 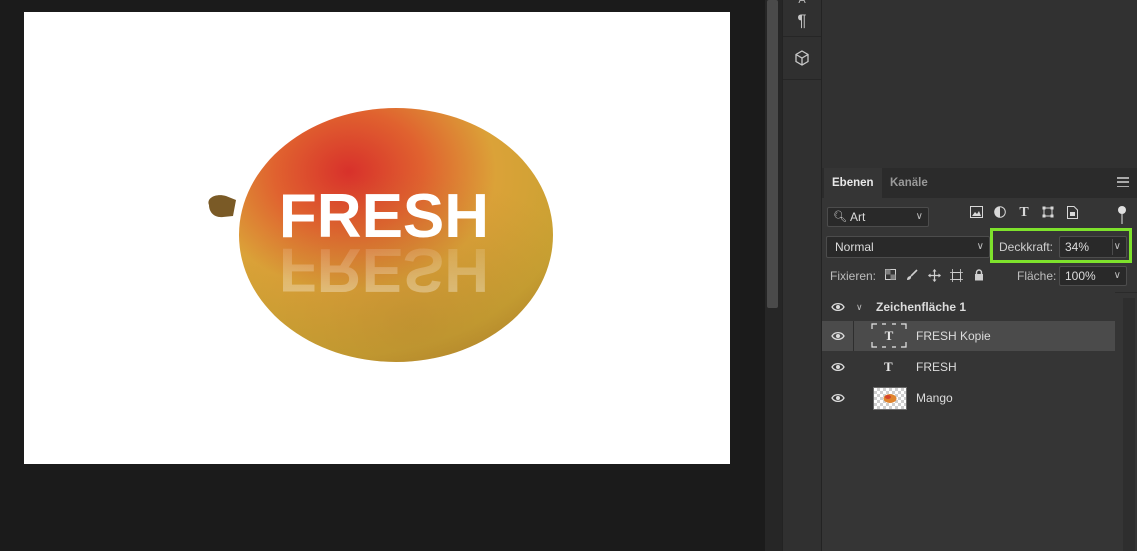 I want to click on svg-text: T, so click(x=889, y=335).